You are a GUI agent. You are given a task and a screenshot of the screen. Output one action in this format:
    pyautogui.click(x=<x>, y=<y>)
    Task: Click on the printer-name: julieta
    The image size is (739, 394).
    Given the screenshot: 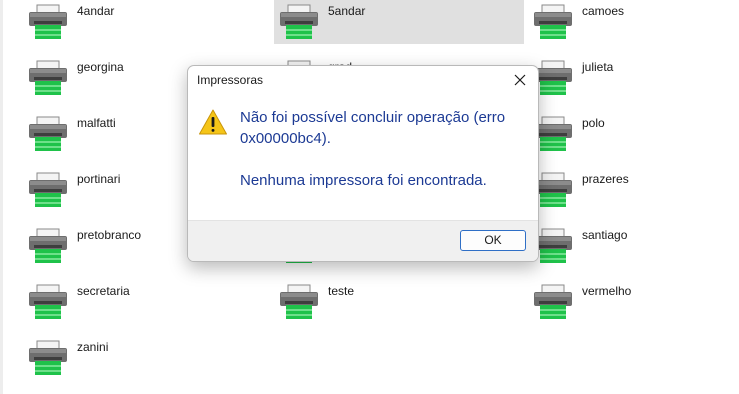 What is the action you would take?
    pyautogui.click(x=598, y=67)
    